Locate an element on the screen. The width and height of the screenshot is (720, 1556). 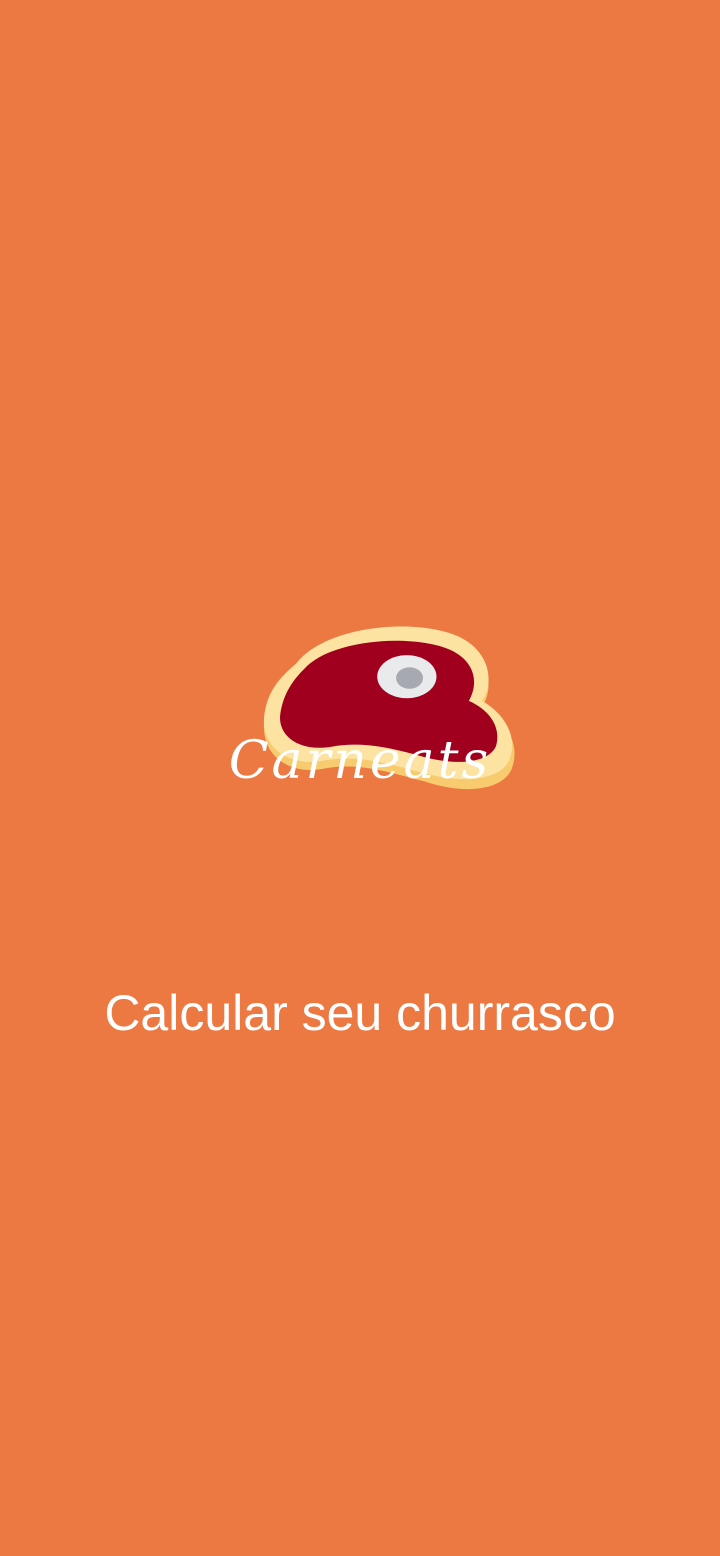
app-logo: Carneats is located at coordinates (371, 705).